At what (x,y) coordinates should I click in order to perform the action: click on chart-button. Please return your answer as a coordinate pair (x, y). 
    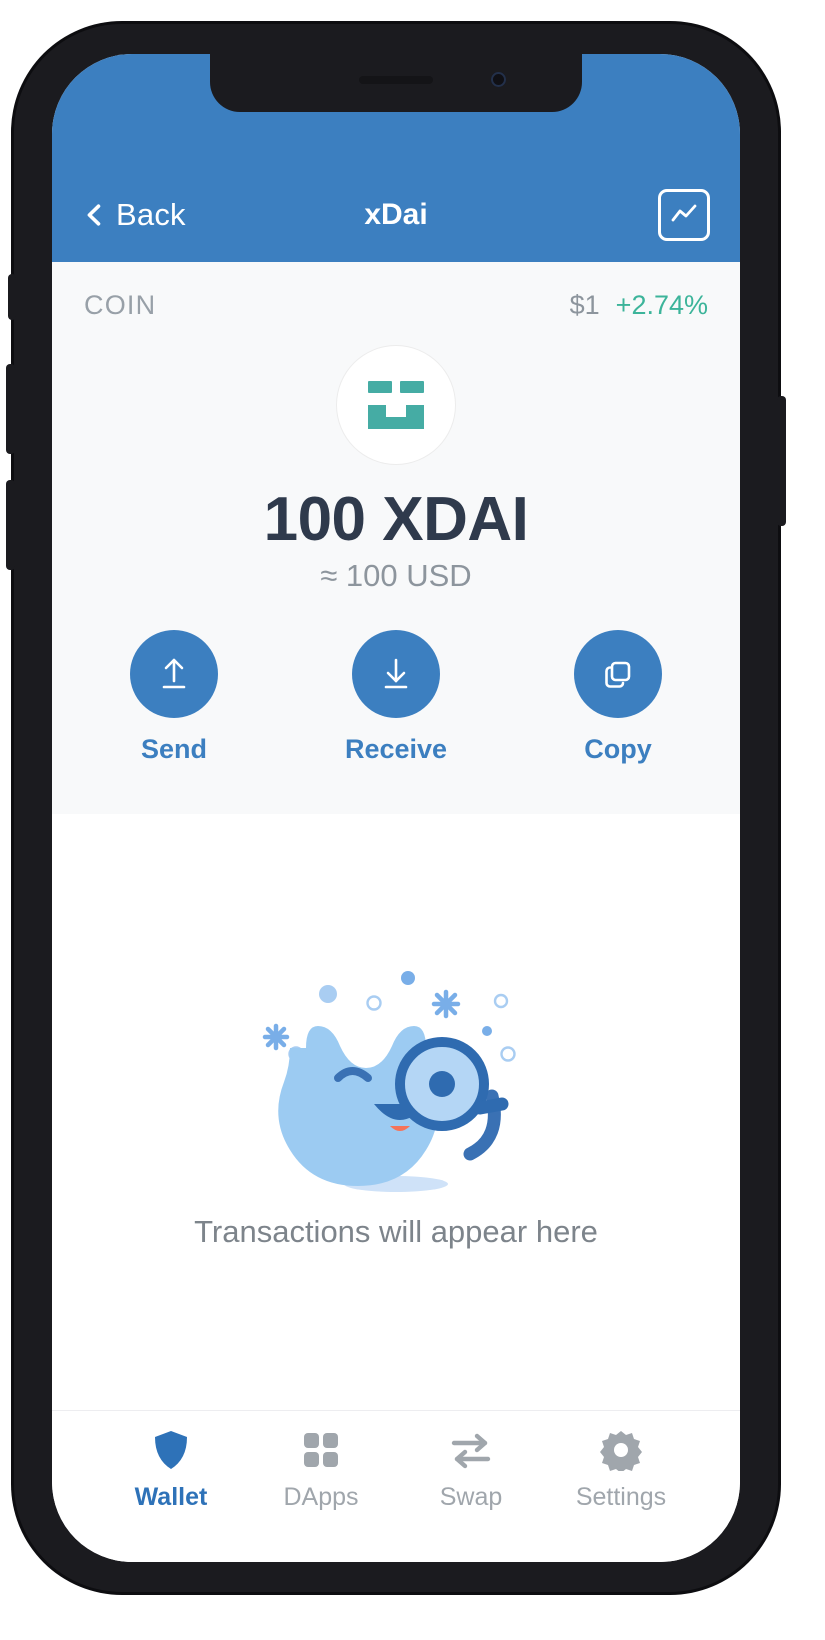
    Looking at the image, I should click on (684, 215).